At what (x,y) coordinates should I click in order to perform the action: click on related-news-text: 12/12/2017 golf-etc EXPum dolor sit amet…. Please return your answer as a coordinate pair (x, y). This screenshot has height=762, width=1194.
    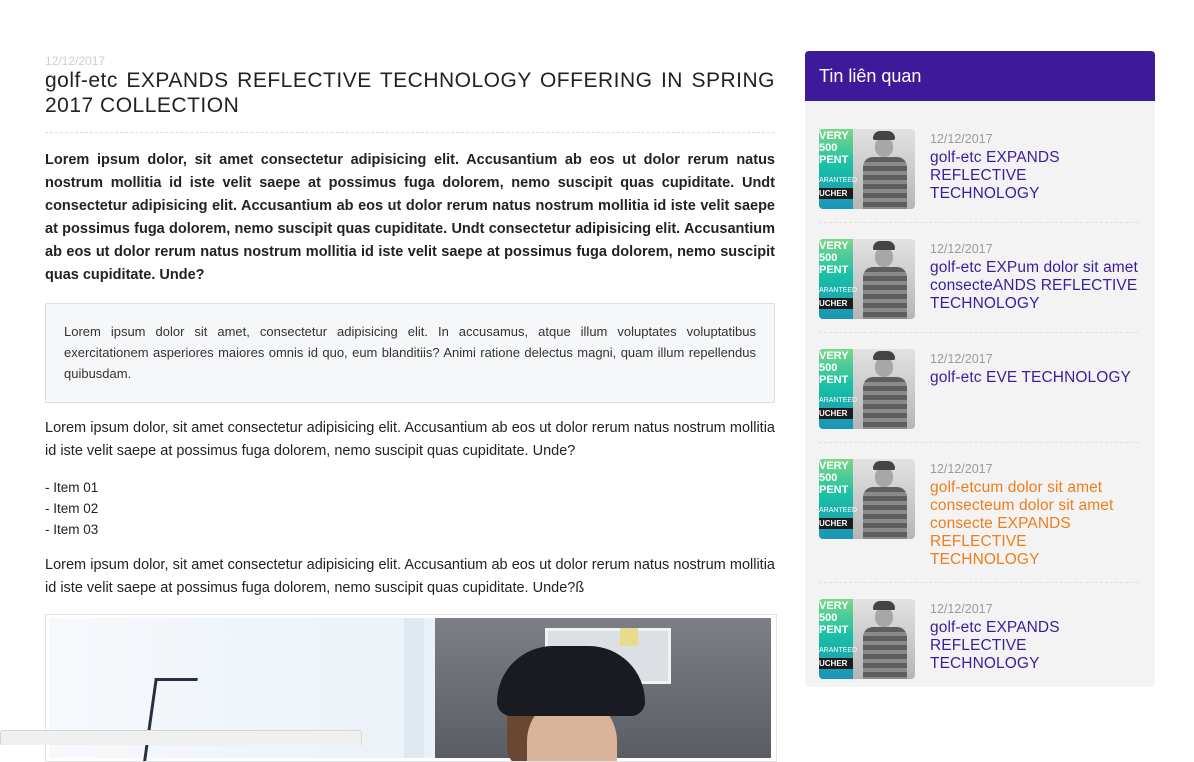
    Looking at the image, I should click on (1034, 276).